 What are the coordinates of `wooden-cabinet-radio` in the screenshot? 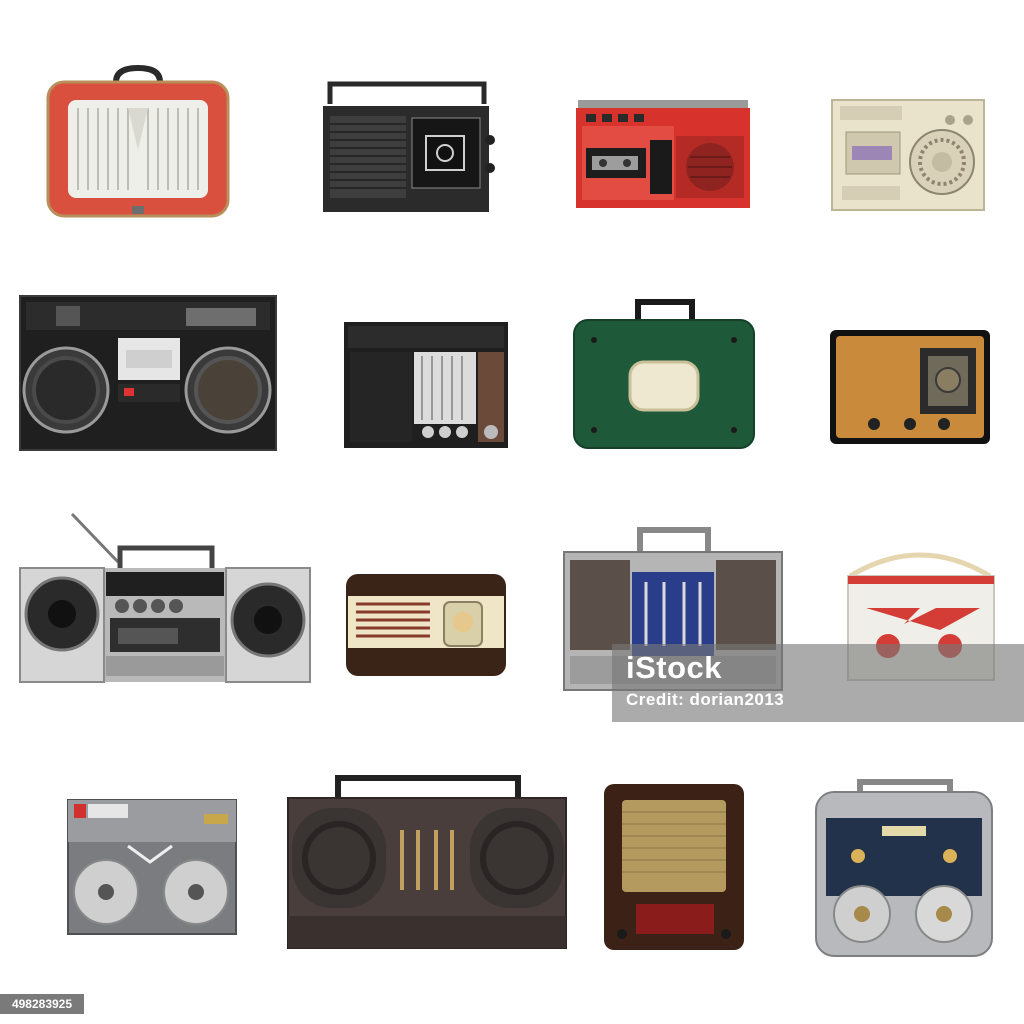 It's located at (674, 867).